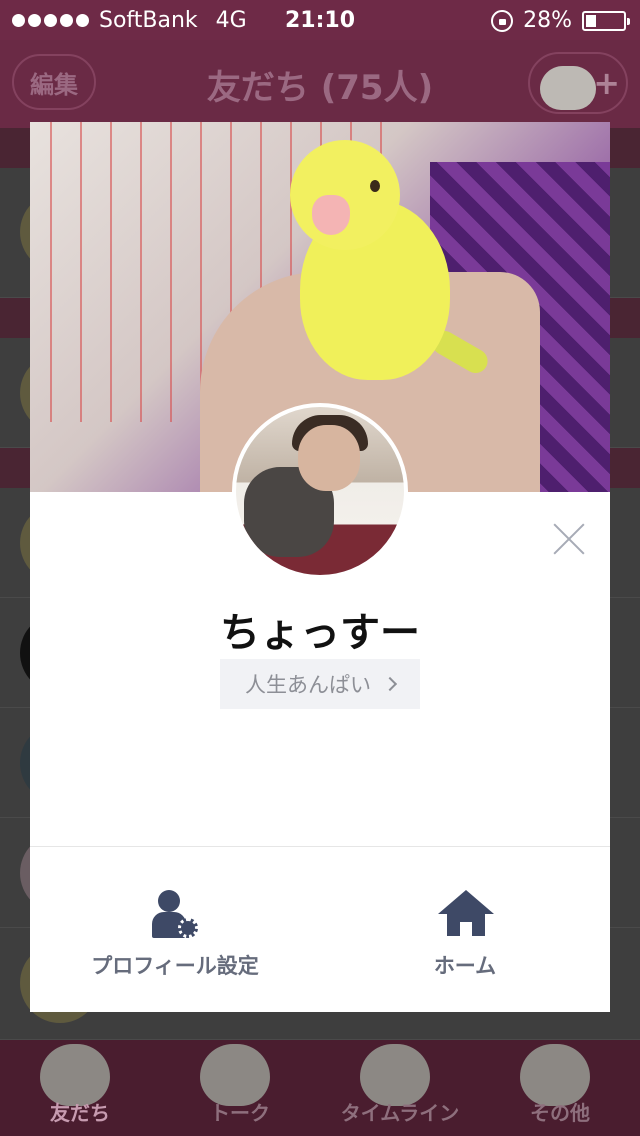  What do you see at coordinates (175, 966) in the screenshot?
I see `profile-settings-label: プロフィール設定` at bounding box center [175, 966].